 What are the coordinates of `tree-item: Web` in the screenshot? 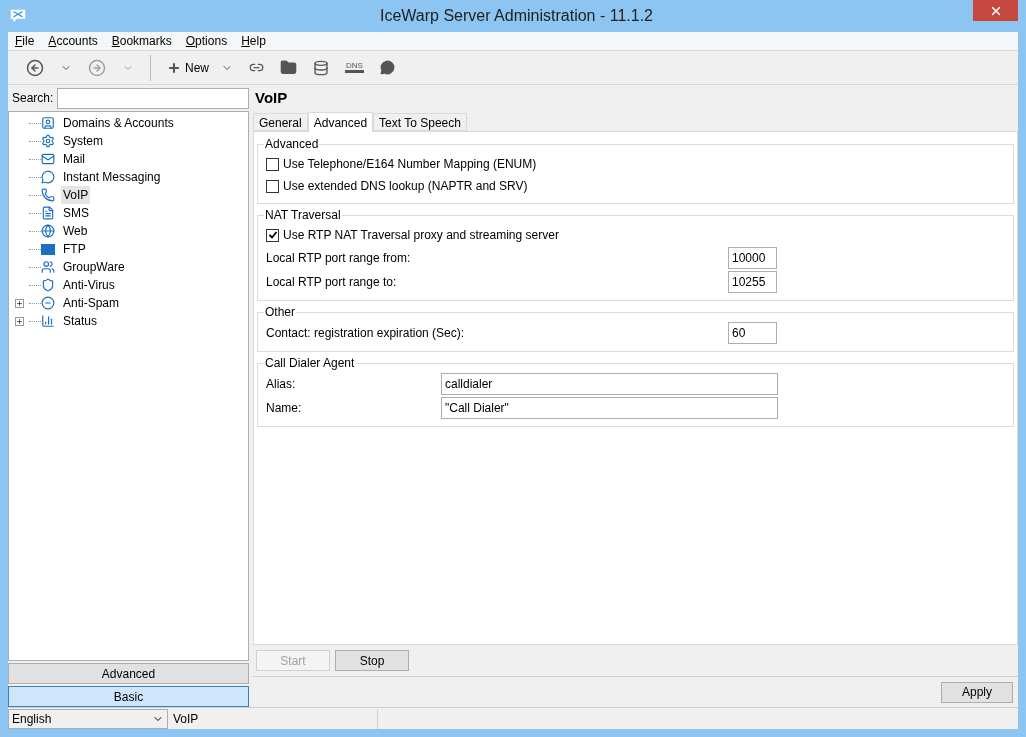 It's located at (75, 231).